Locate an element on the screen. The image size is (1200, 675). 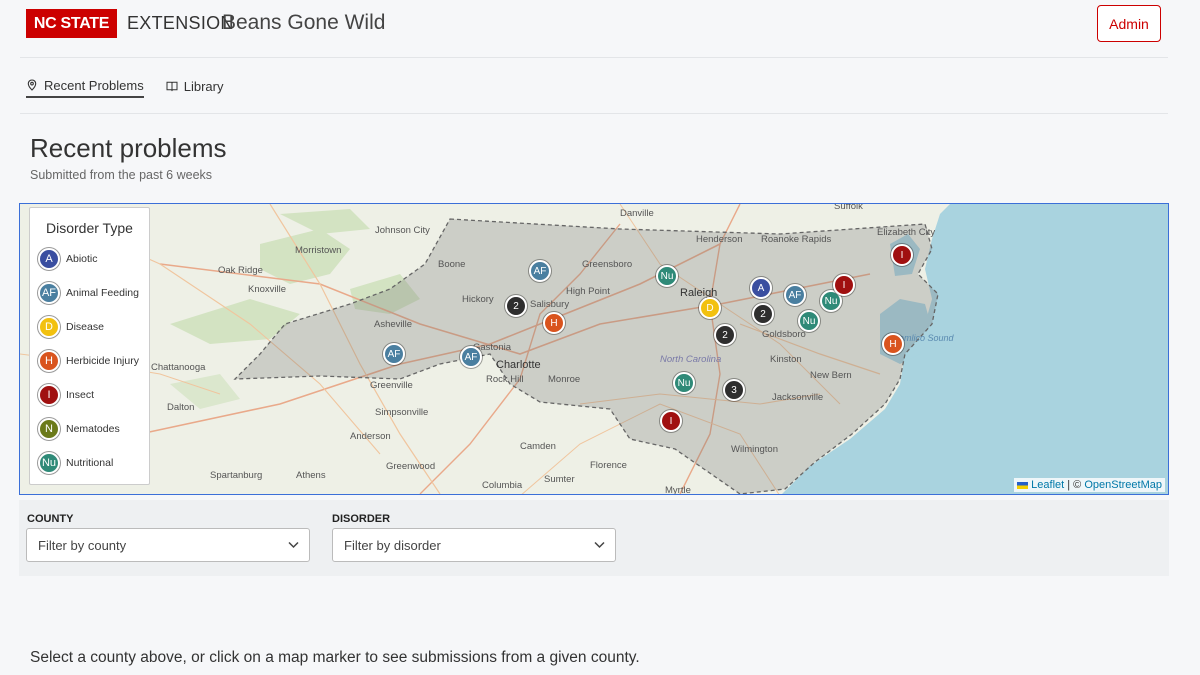
map-label: Camden is located at coordinates (538, 446).